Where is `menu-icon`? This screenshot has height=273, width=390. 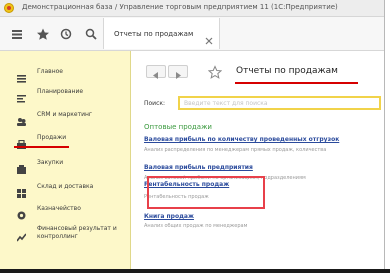
menu-icon is located at coordinates (17, 33).